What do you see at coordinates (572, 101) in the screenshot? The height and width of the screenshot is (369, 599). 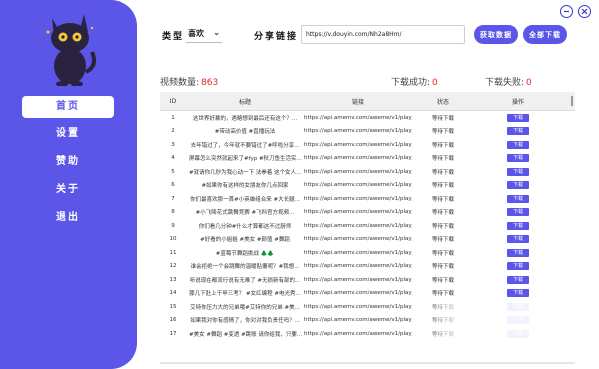 I see `vertical-scrollbar` at bounding box center [572, 101].